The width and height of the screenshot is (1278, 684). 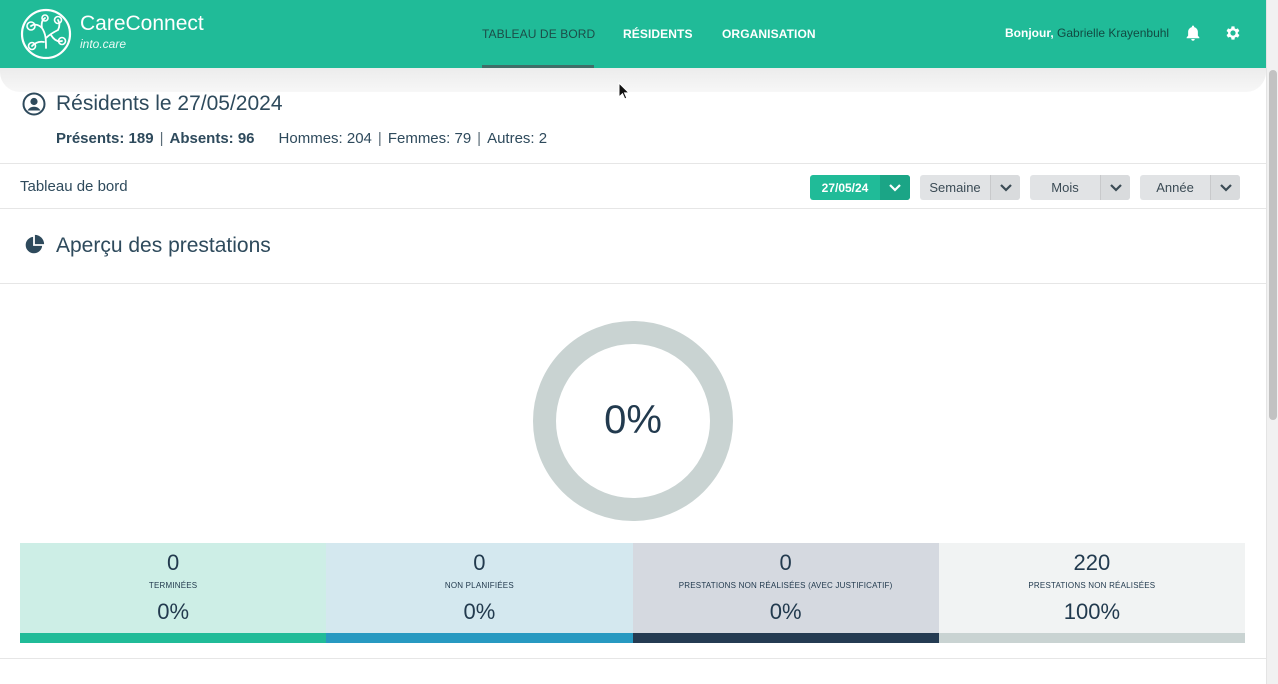 What do you see at coordinates (1273, 245) in the screenshot?
I see `scrollbar-thumb` at bounding box center [1273, 245].